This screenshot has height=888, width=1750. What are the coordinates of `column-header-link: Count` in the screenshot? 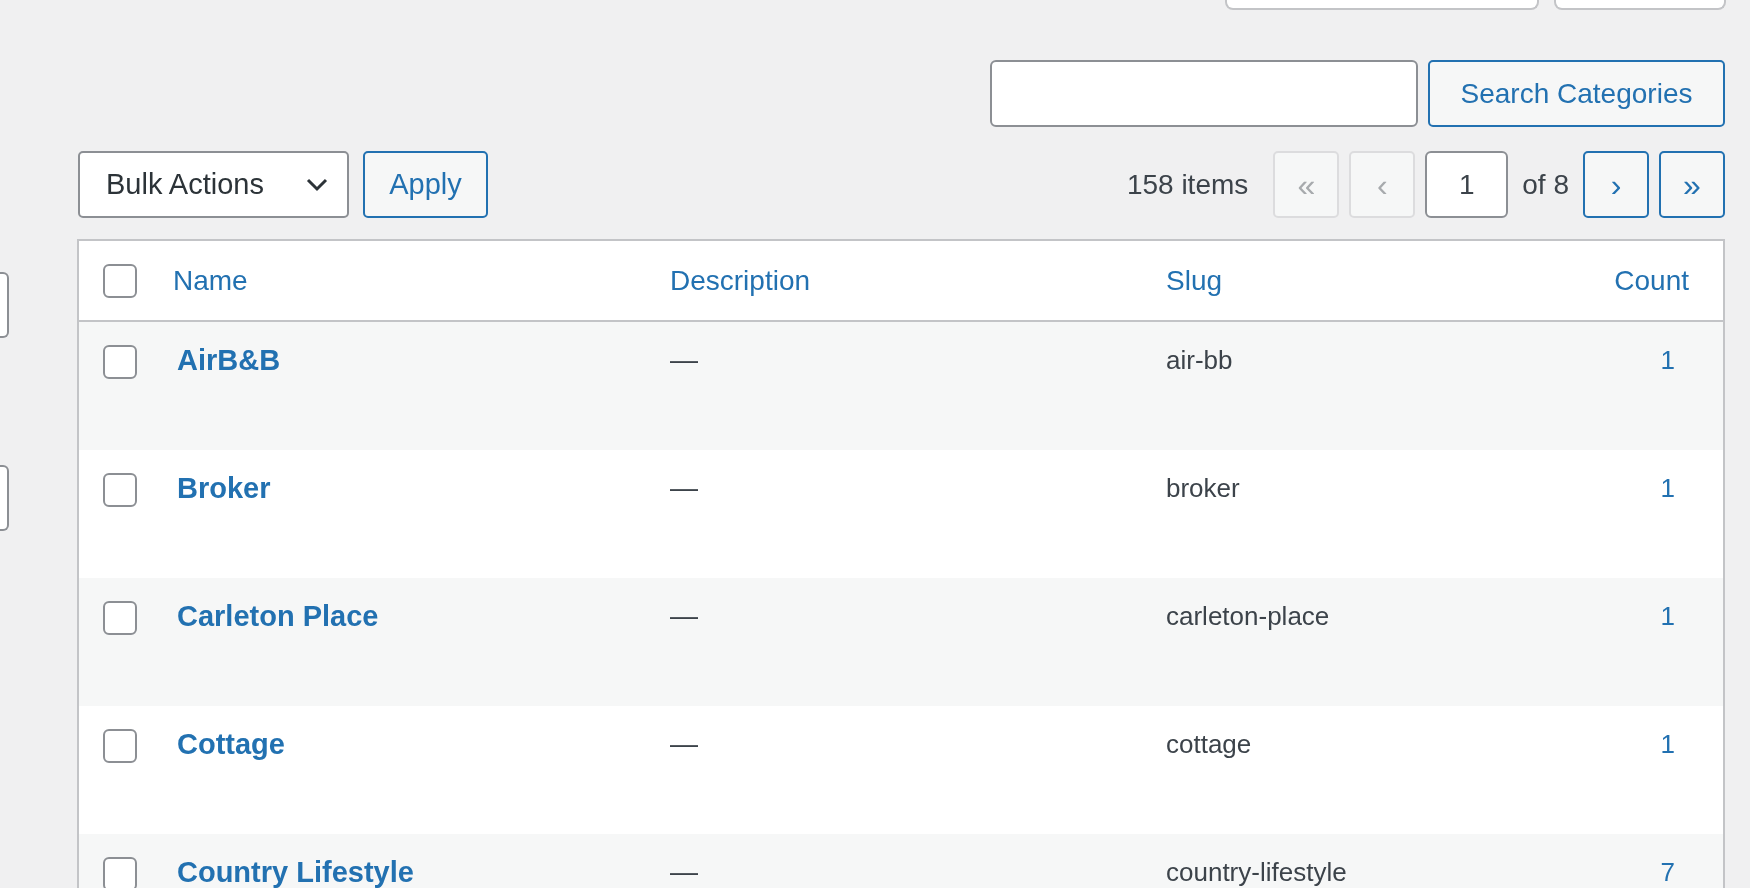 It's located at (1651, 280).